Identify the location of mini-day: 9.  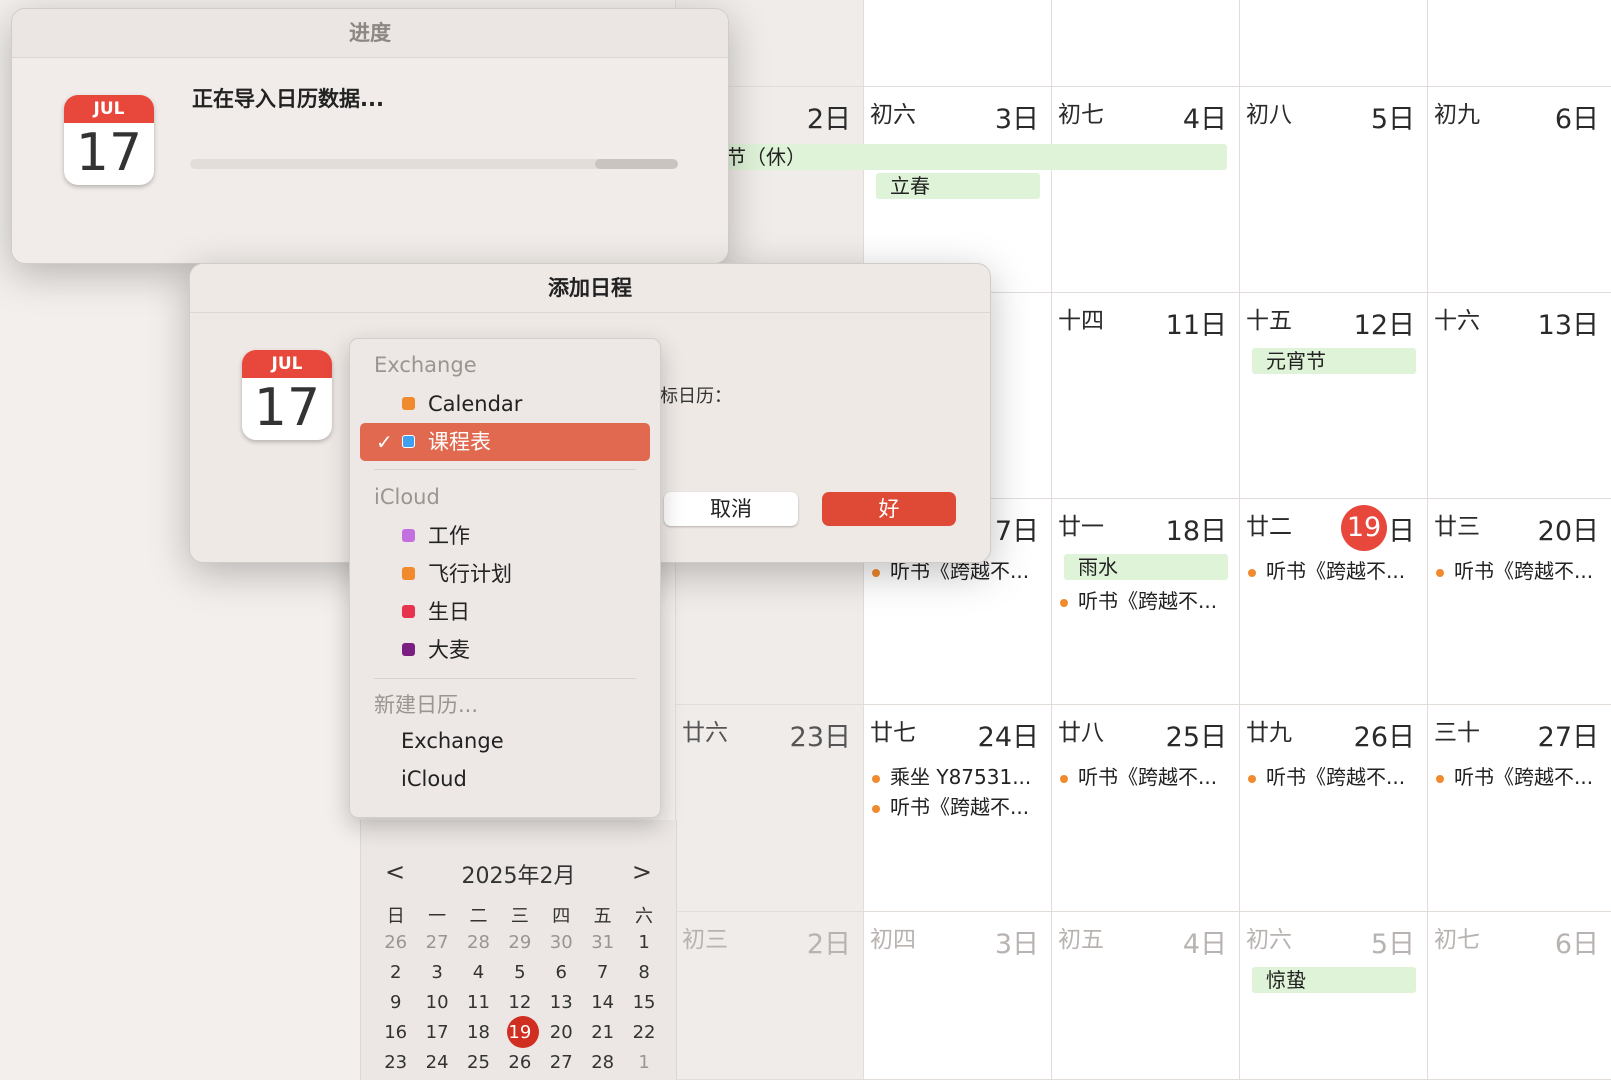
(395, 1002).